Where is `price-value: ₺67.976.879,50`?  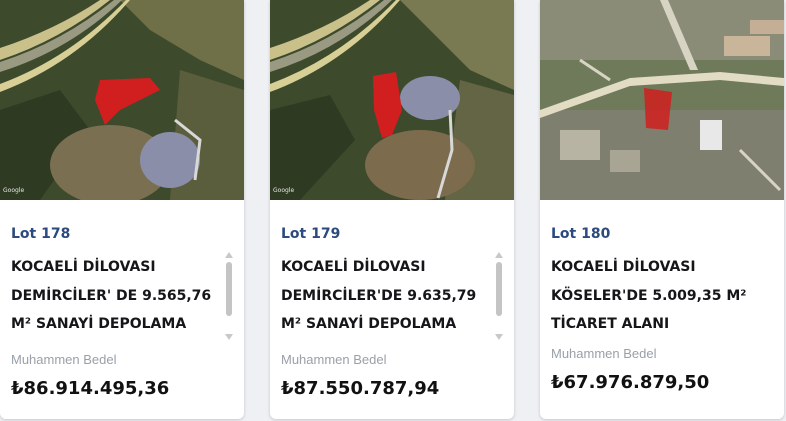 price-value: ₺67.976.879,50 is located at coordinates (630, 382).